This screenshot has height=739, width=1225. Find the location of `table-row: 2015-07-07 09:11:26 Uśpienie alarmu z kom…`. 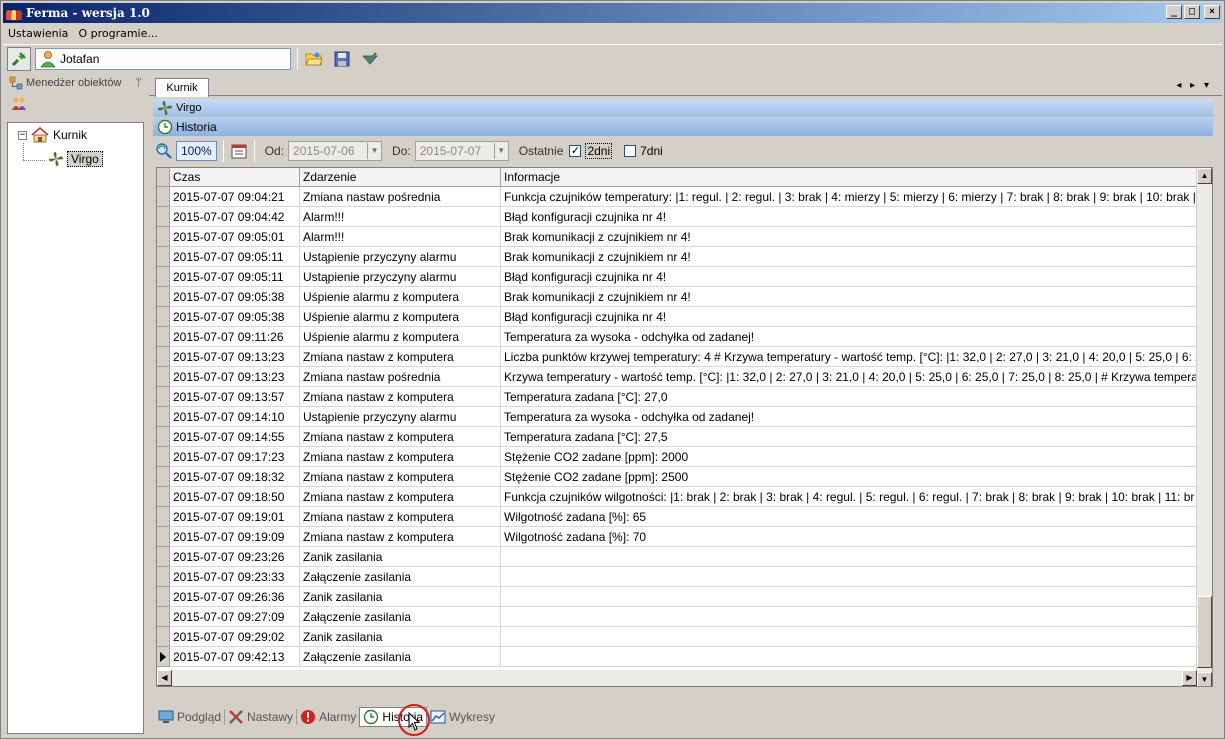

table-row: 2015-07-07 09:11:26 Uśpienie alarmu z kom… is located at coordinates (677, 337).